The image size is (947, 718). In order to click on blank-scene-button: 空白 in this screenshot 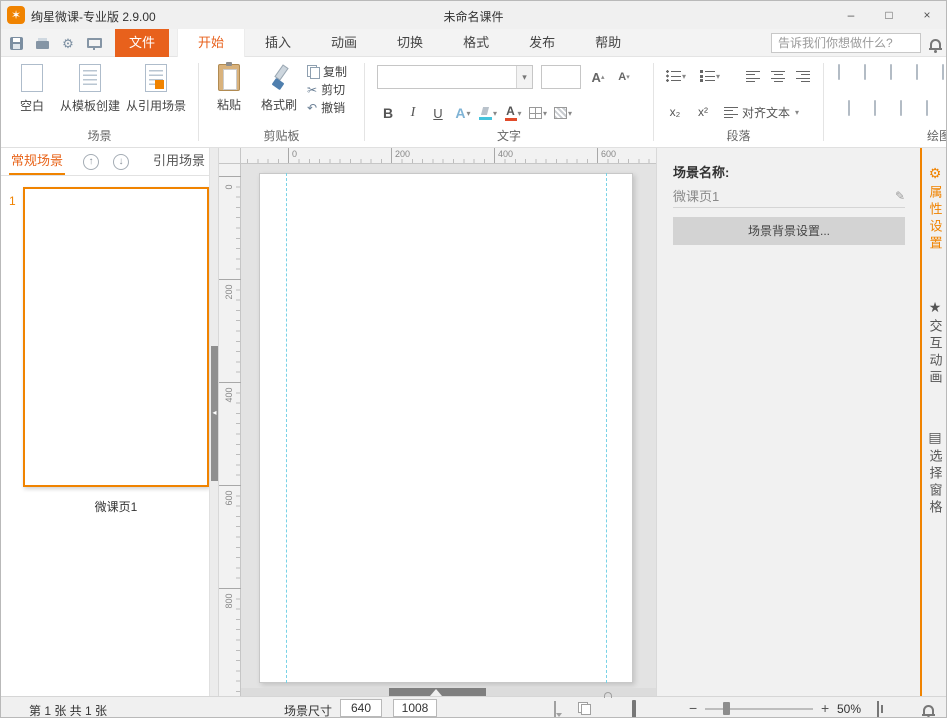, I will do `click(32, 87)`.